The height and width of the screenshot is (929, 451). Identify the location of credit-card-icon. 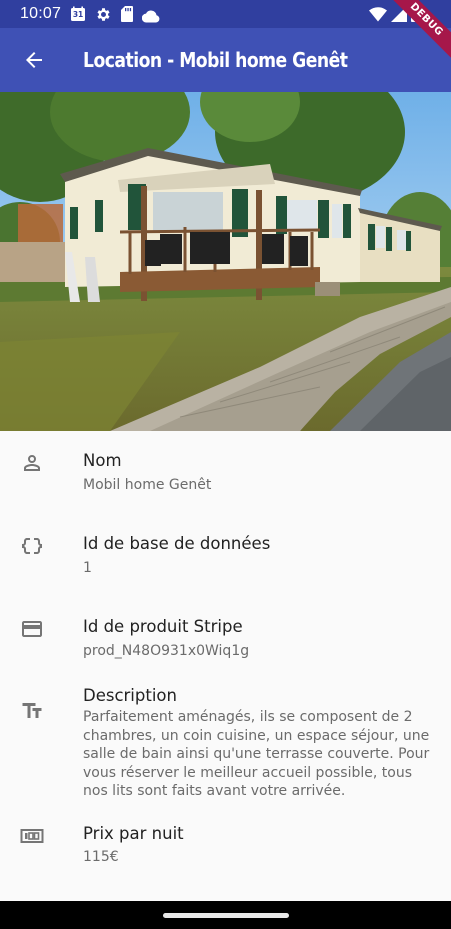
(32, 629).